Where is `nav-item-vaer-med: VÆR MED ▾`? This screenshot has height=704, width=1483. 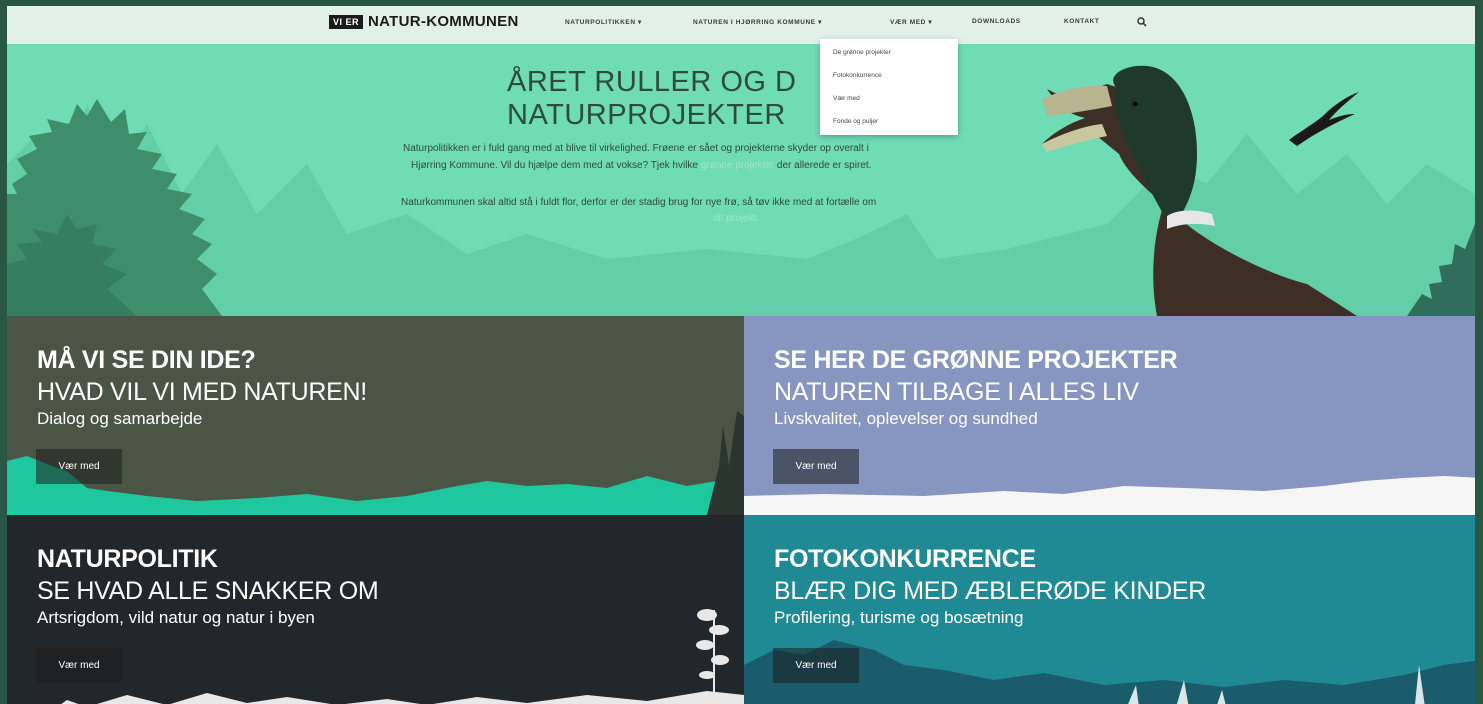 nav-item-vaer-med: VÆR MED ▾ is located at coordinates (911, 22).